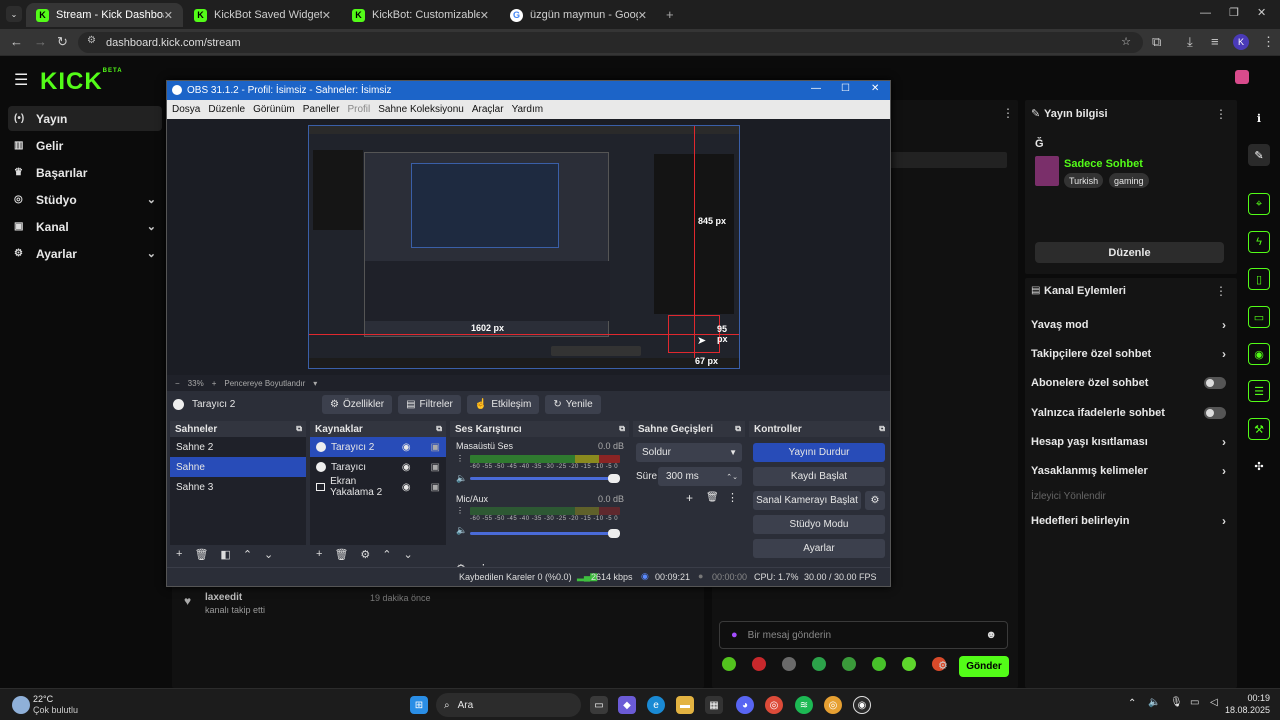  Describe the element at coordinates (1259, 429) in the screenshot. I see `wrench-icon: ⚒` at that location.